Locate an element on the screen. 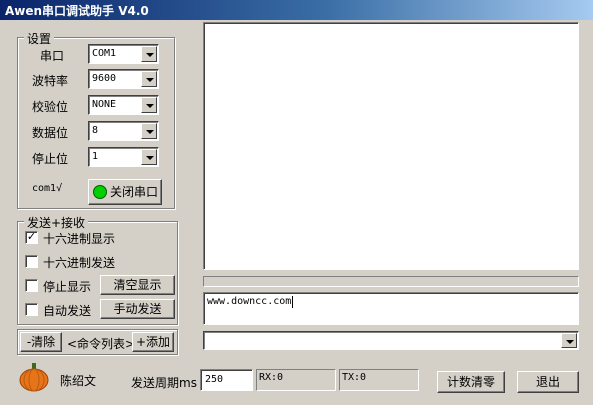 Image resolution: width=593 pixels, height=405 pixels. exit-button: 退出 is located at coordinates (548, 382).